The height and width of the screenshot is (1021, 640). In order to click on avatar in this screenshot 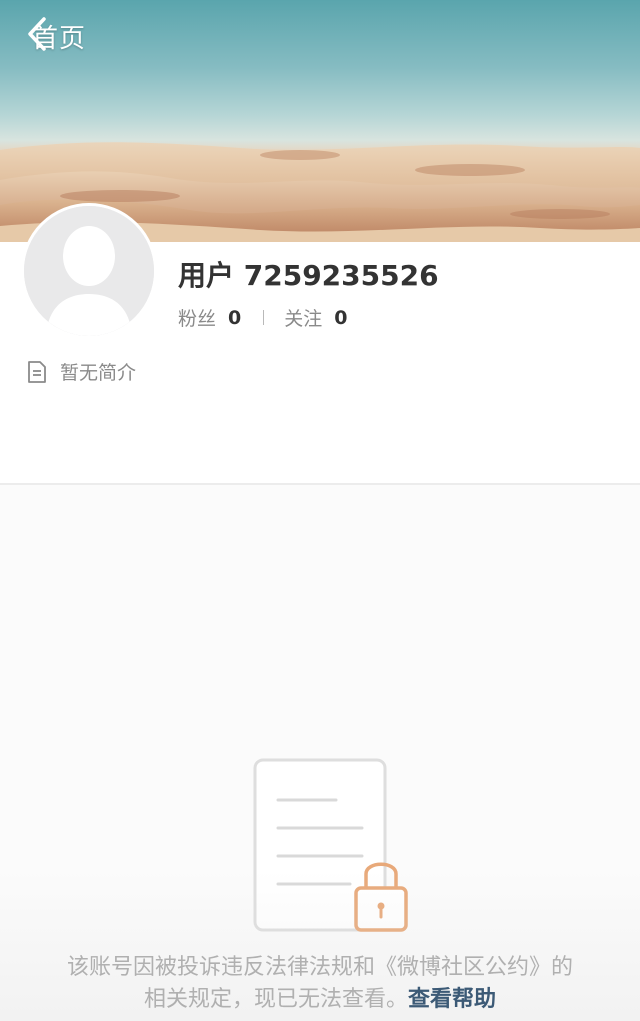, I will do `click(89, 271)`.